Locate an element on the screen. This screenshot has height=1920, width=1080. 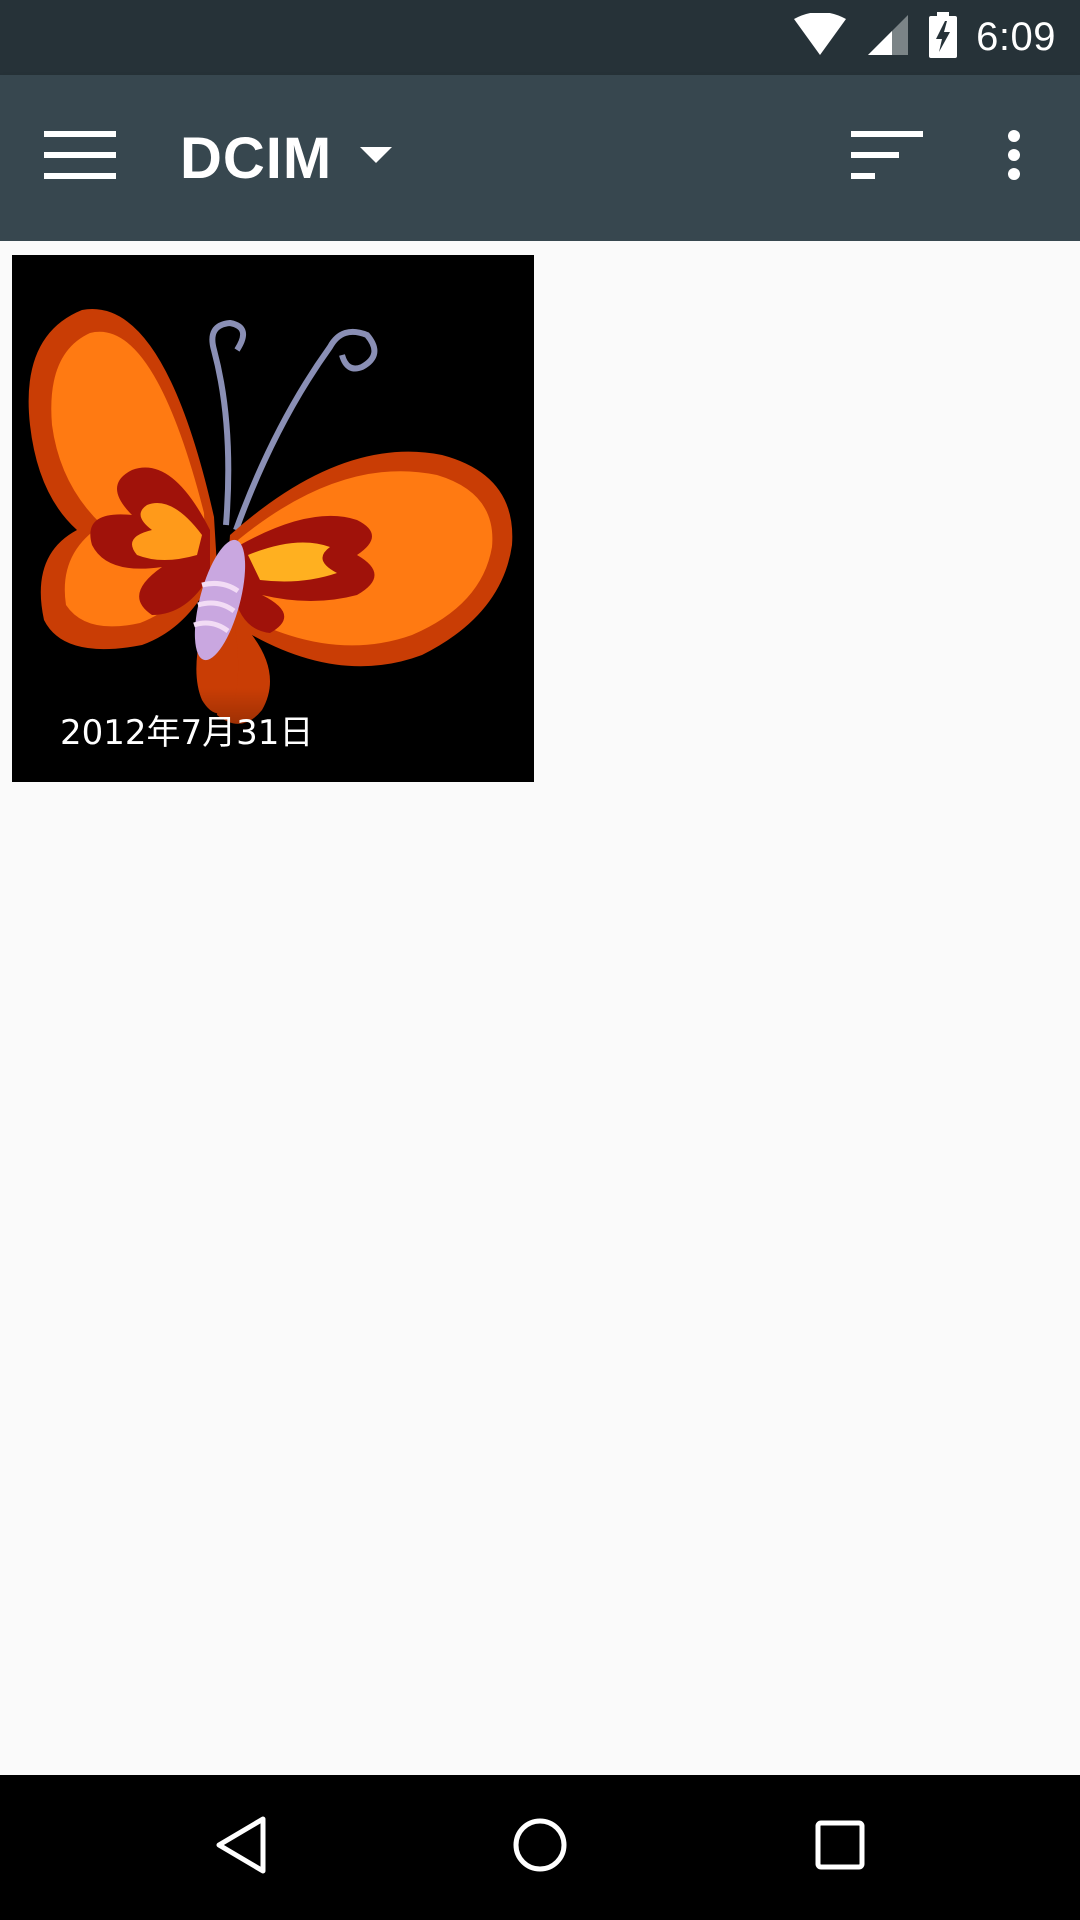
home-icon is located at coordinates (540, 1847).